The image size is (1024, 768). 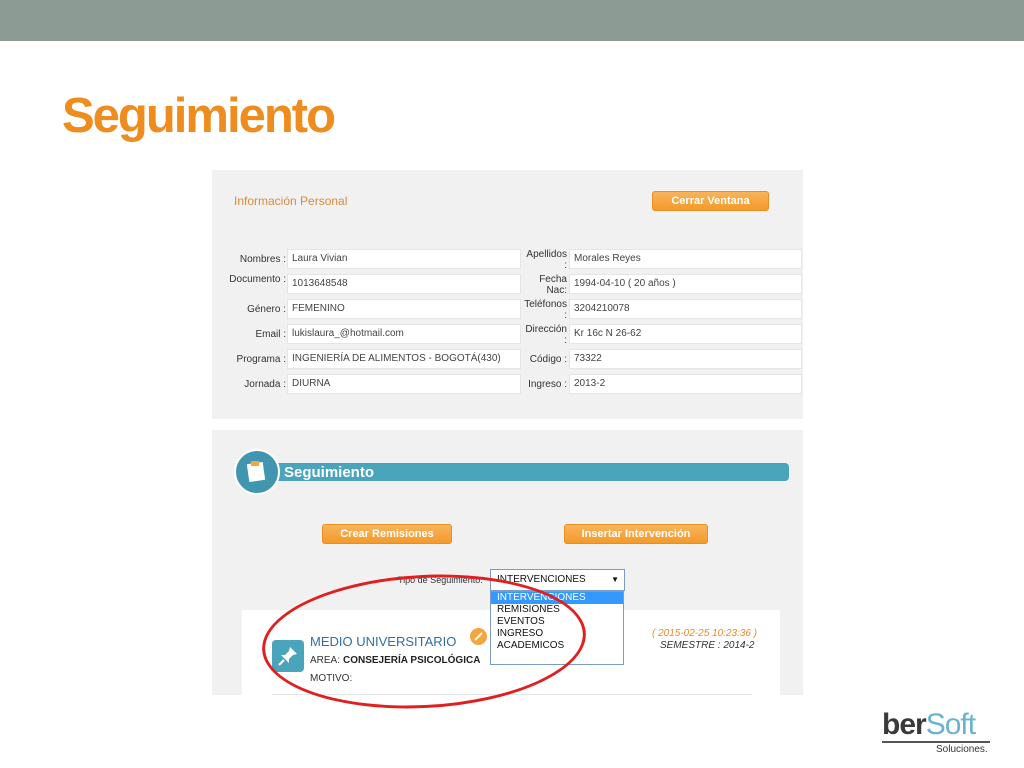 I want to click on field-label-email: Email :, so click(x=270, y=334).